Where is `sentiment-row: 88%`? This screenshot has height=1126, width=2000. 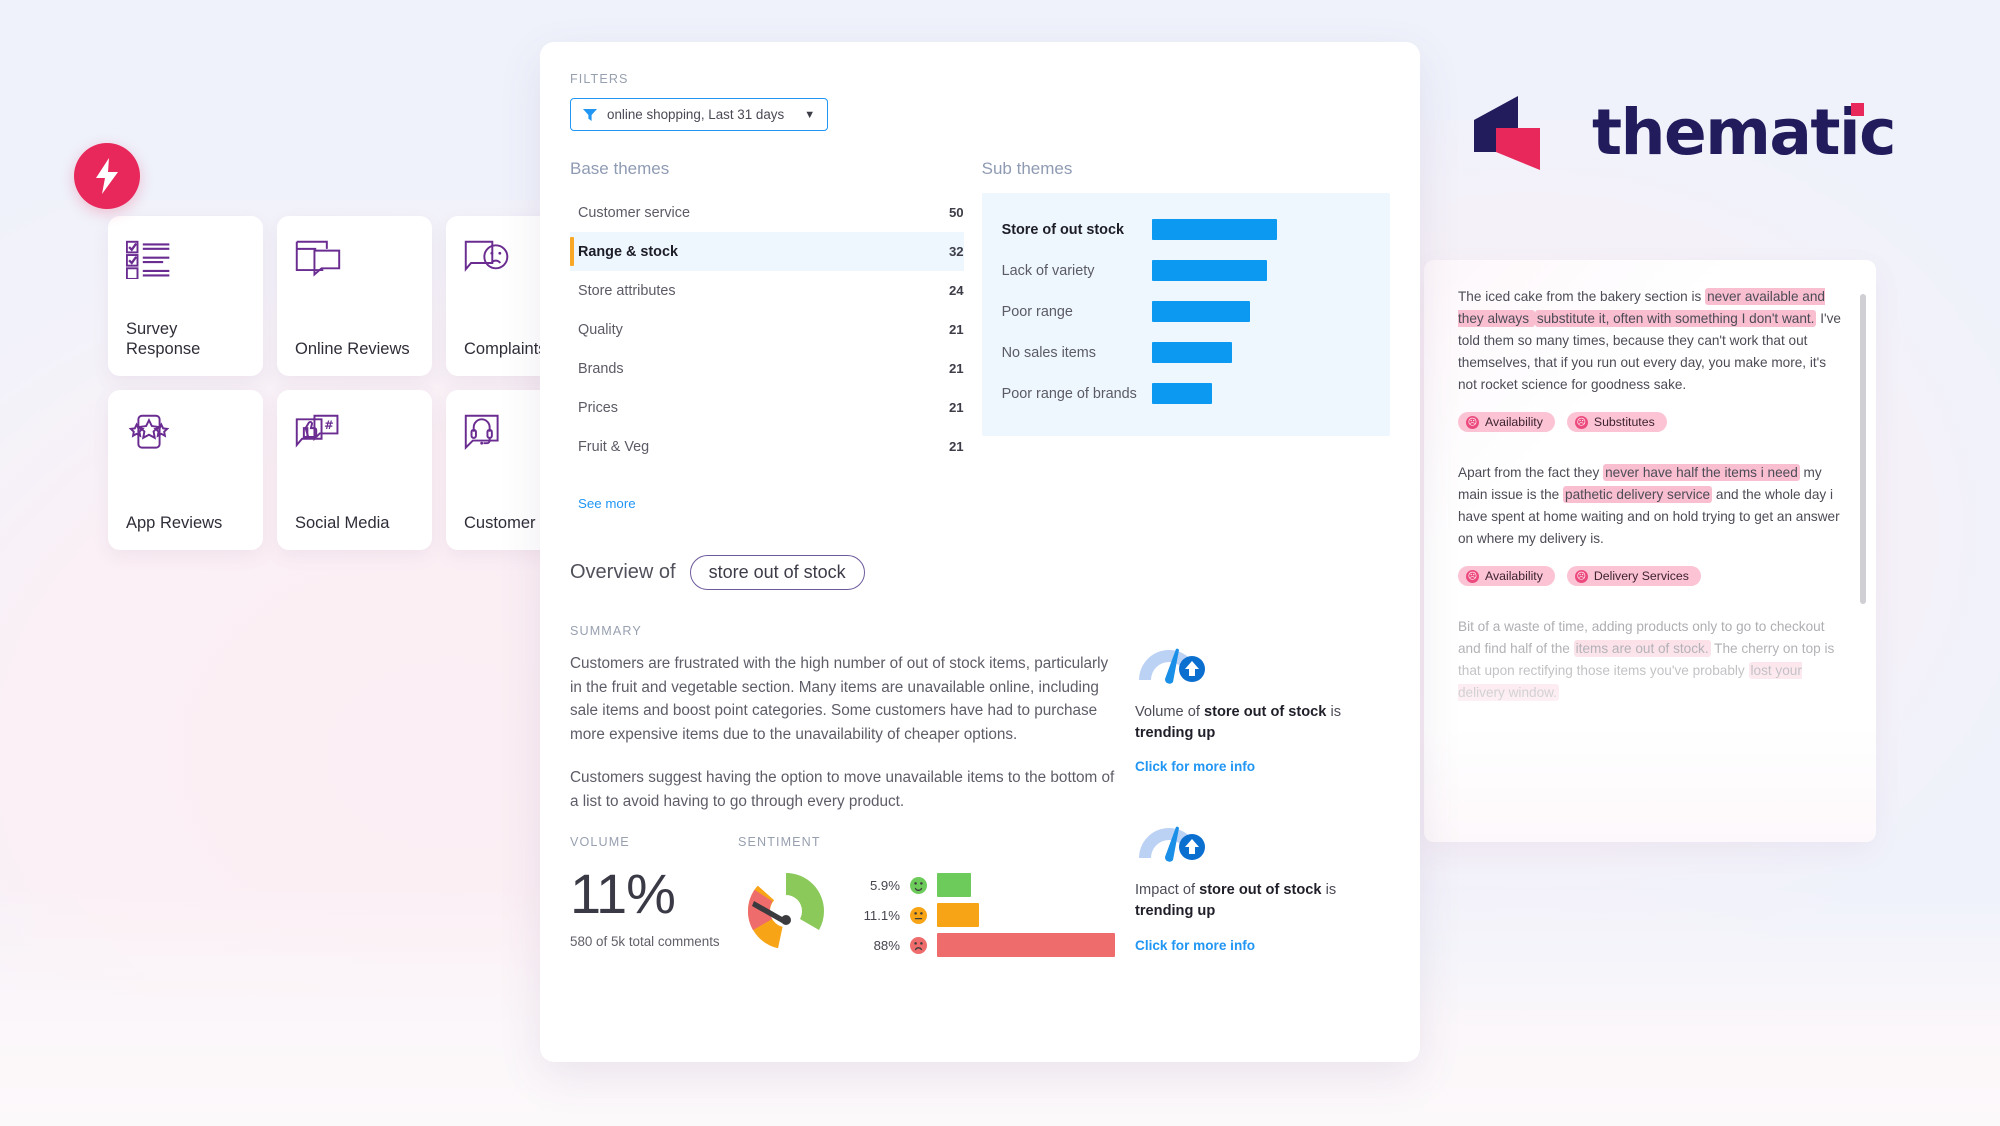 sentiment-row: 88% is located at coordinates (981, 945).